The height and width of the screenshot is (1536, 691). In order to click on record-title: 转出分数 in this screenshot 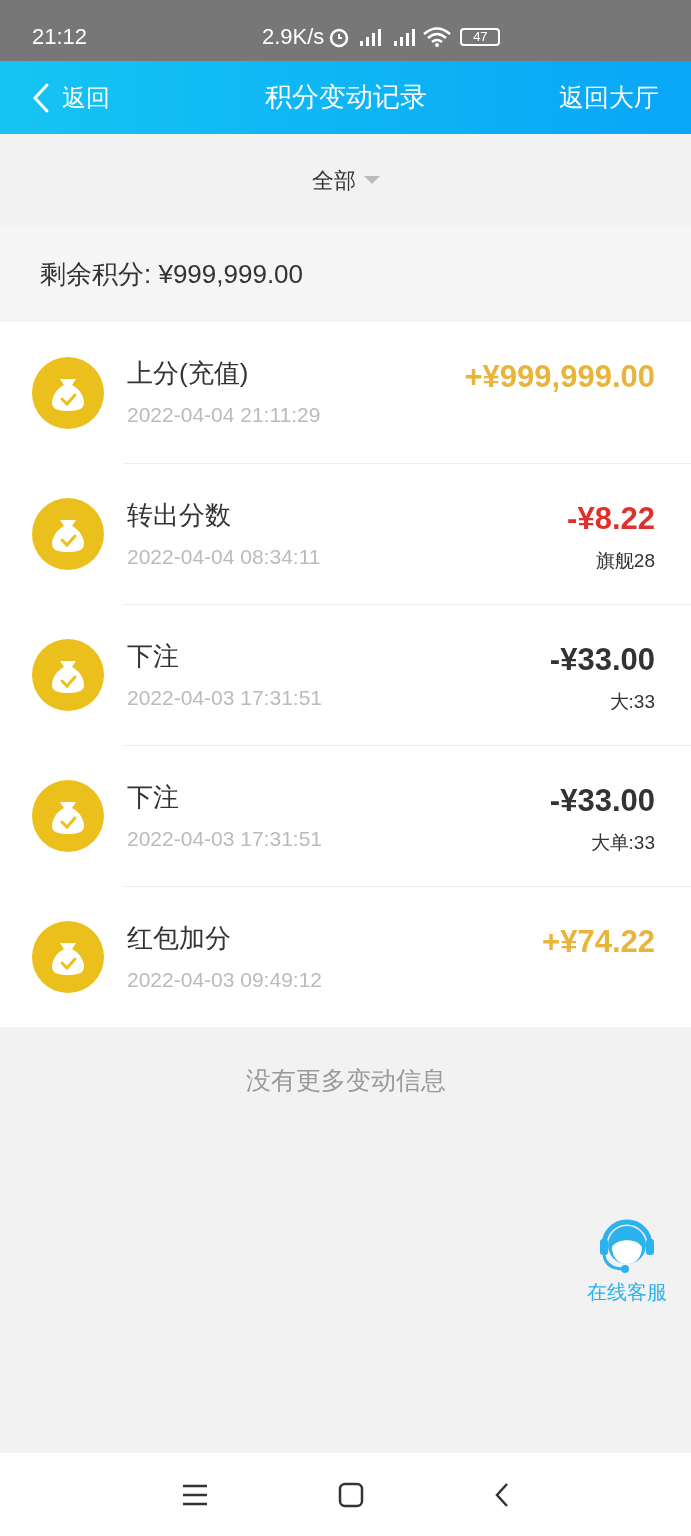, I will do `click(179, 515)`.